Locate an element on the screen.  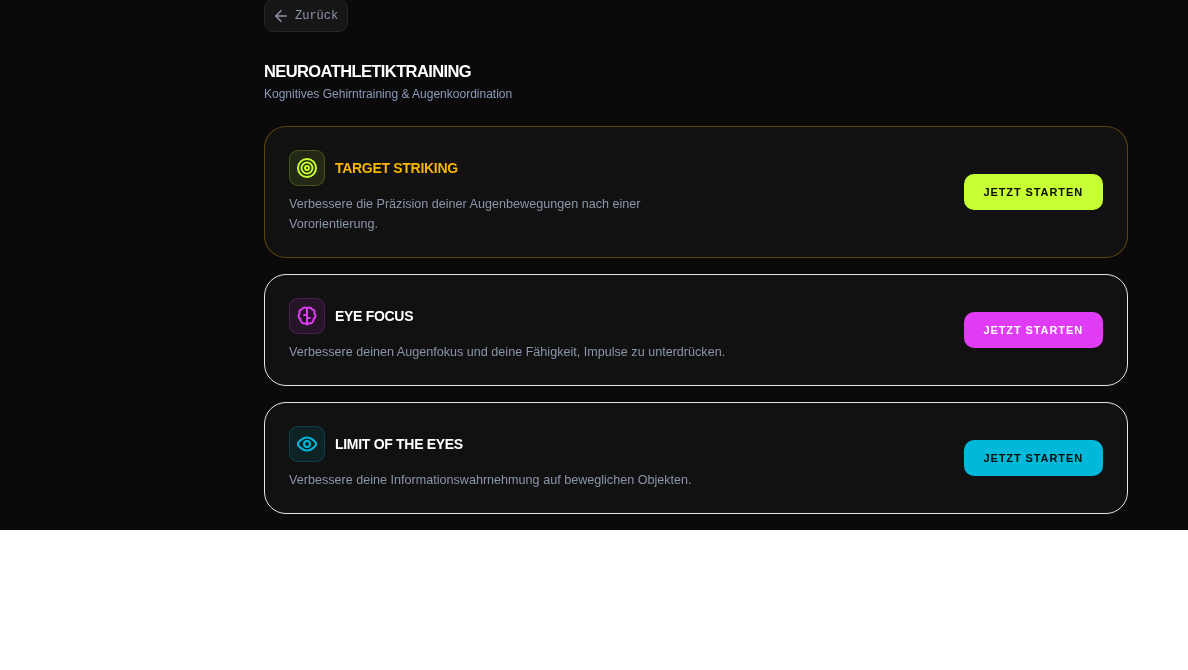
page-subtitle: Kognitives Gehirntraining & Augenkoordination is located at coordinates (388, 94).